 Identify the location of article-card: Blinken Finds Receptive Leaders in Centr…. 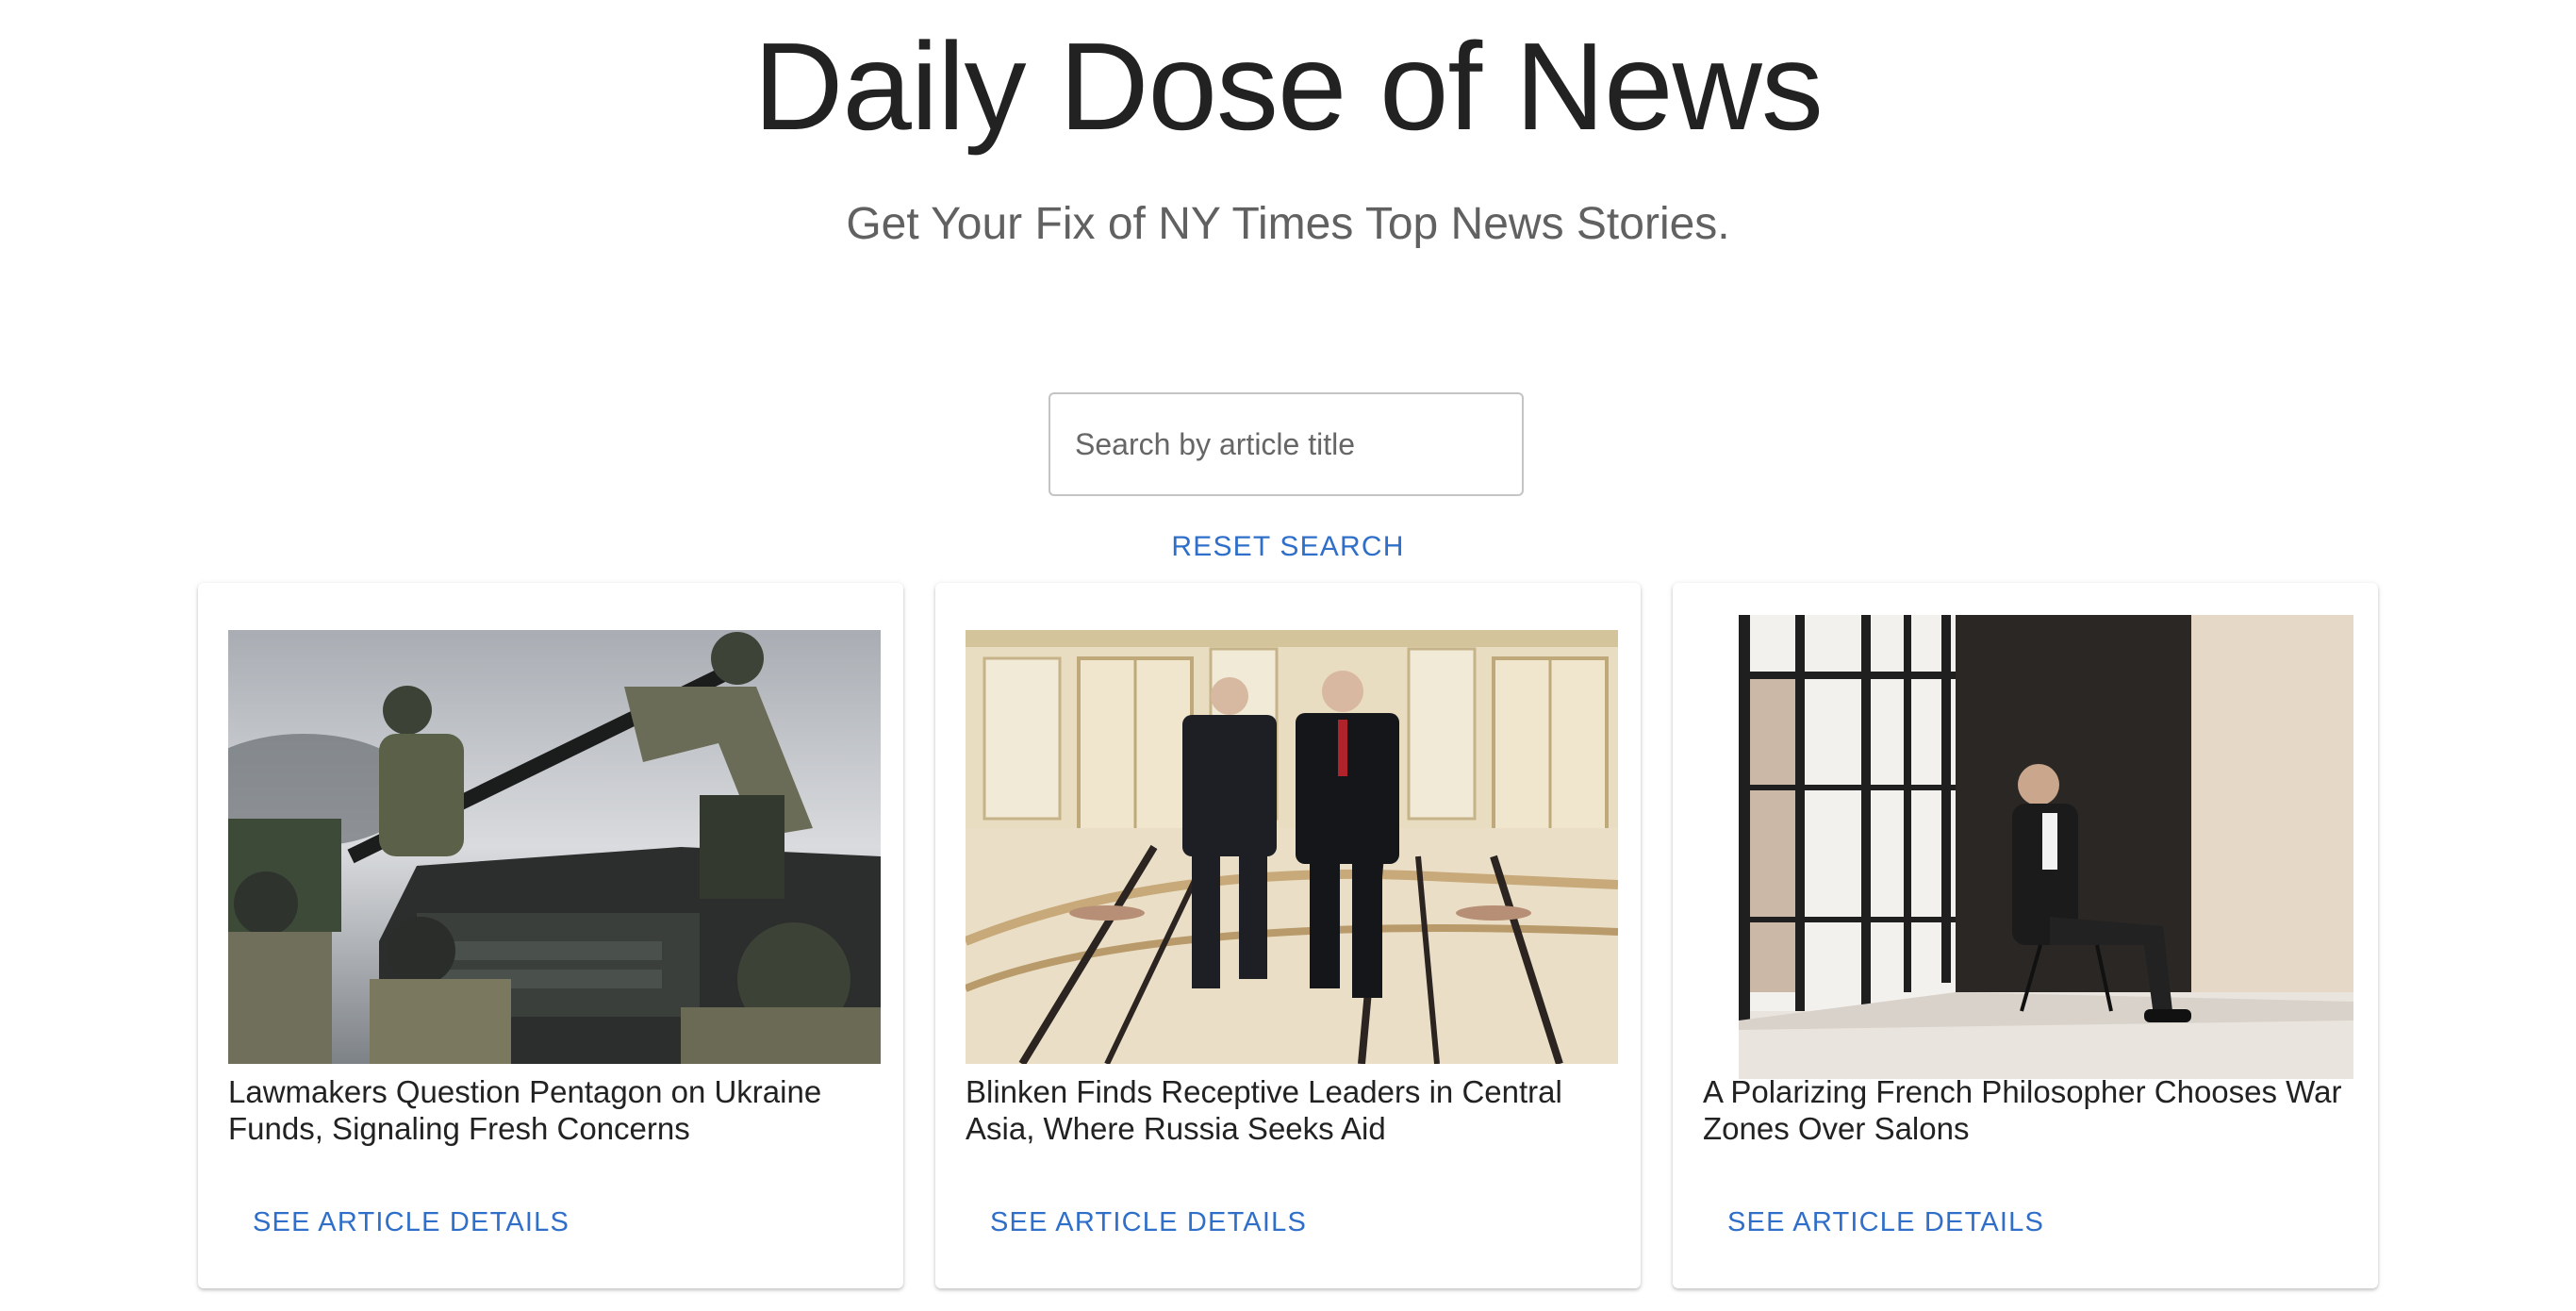
(1288, 935).